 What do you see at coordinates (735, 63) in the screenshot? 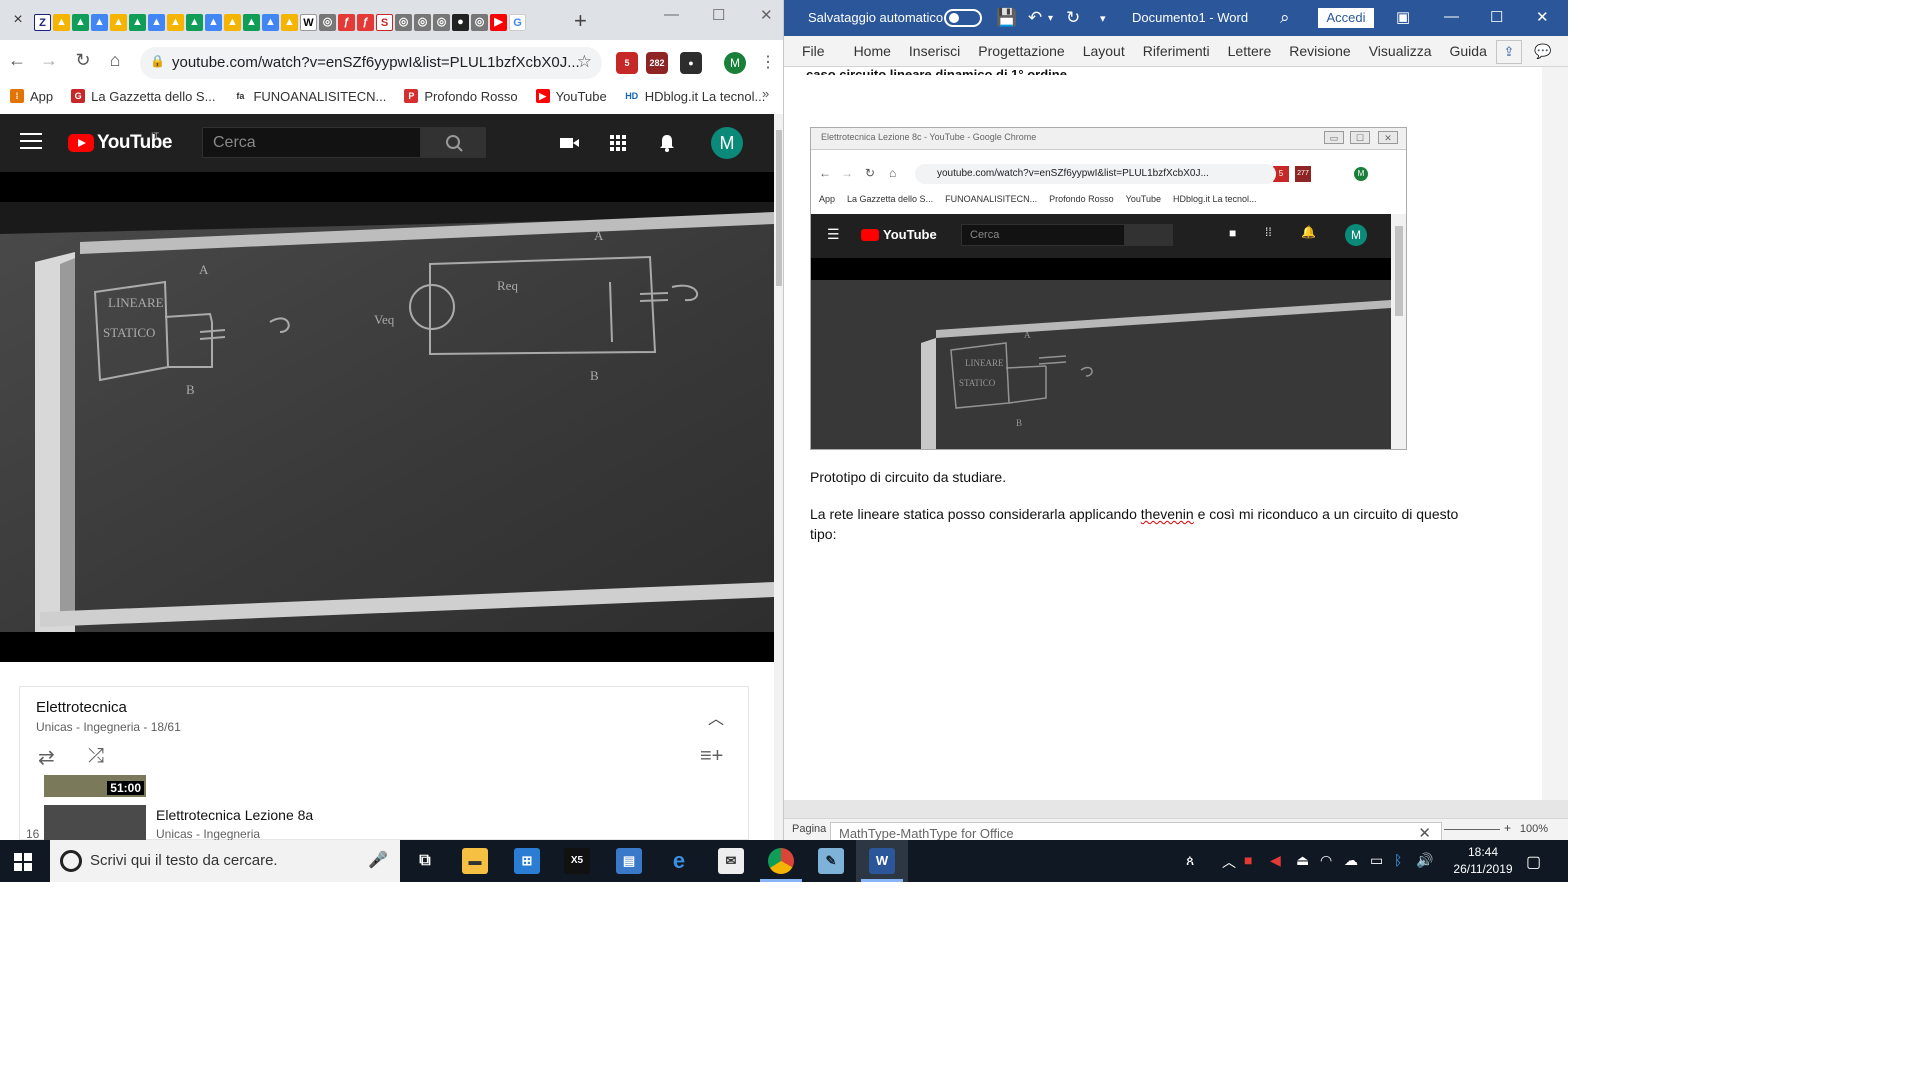
I see `profile-avatar: M` at bounding box center [735, 63].